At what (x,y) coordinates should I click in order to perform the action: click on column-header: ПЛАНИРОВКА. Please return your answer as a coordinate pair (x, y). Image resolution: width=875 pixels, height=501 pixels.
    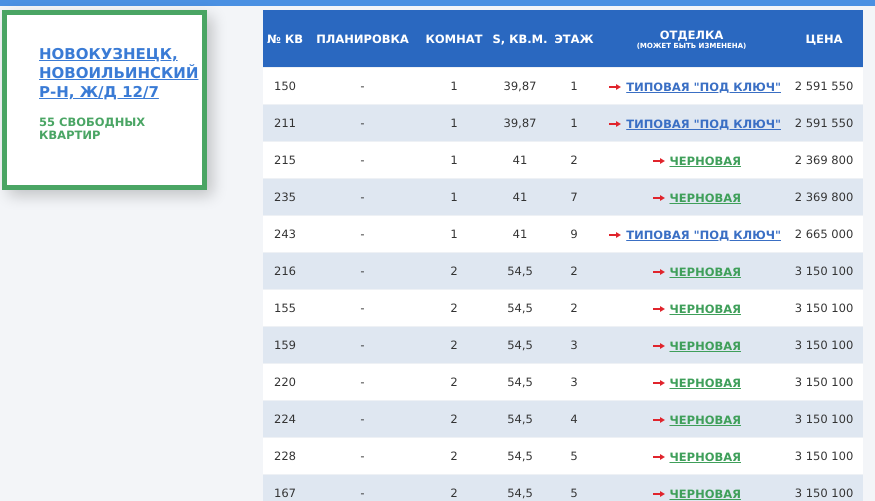
    Looking at the image, I should click on (362, 39).